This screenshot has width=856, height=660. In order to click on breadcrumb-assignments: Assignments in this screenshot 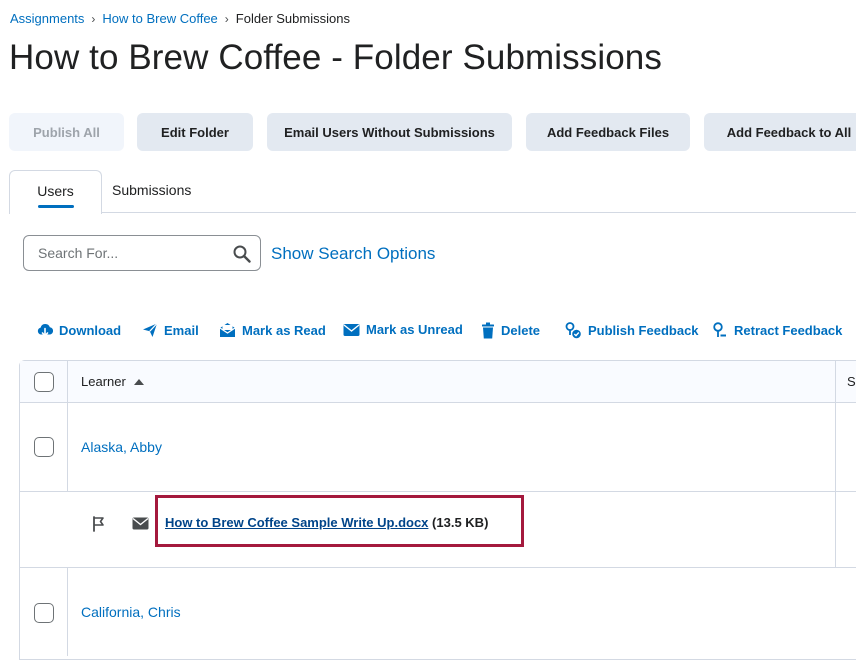, I will do `click(47, 18)`.